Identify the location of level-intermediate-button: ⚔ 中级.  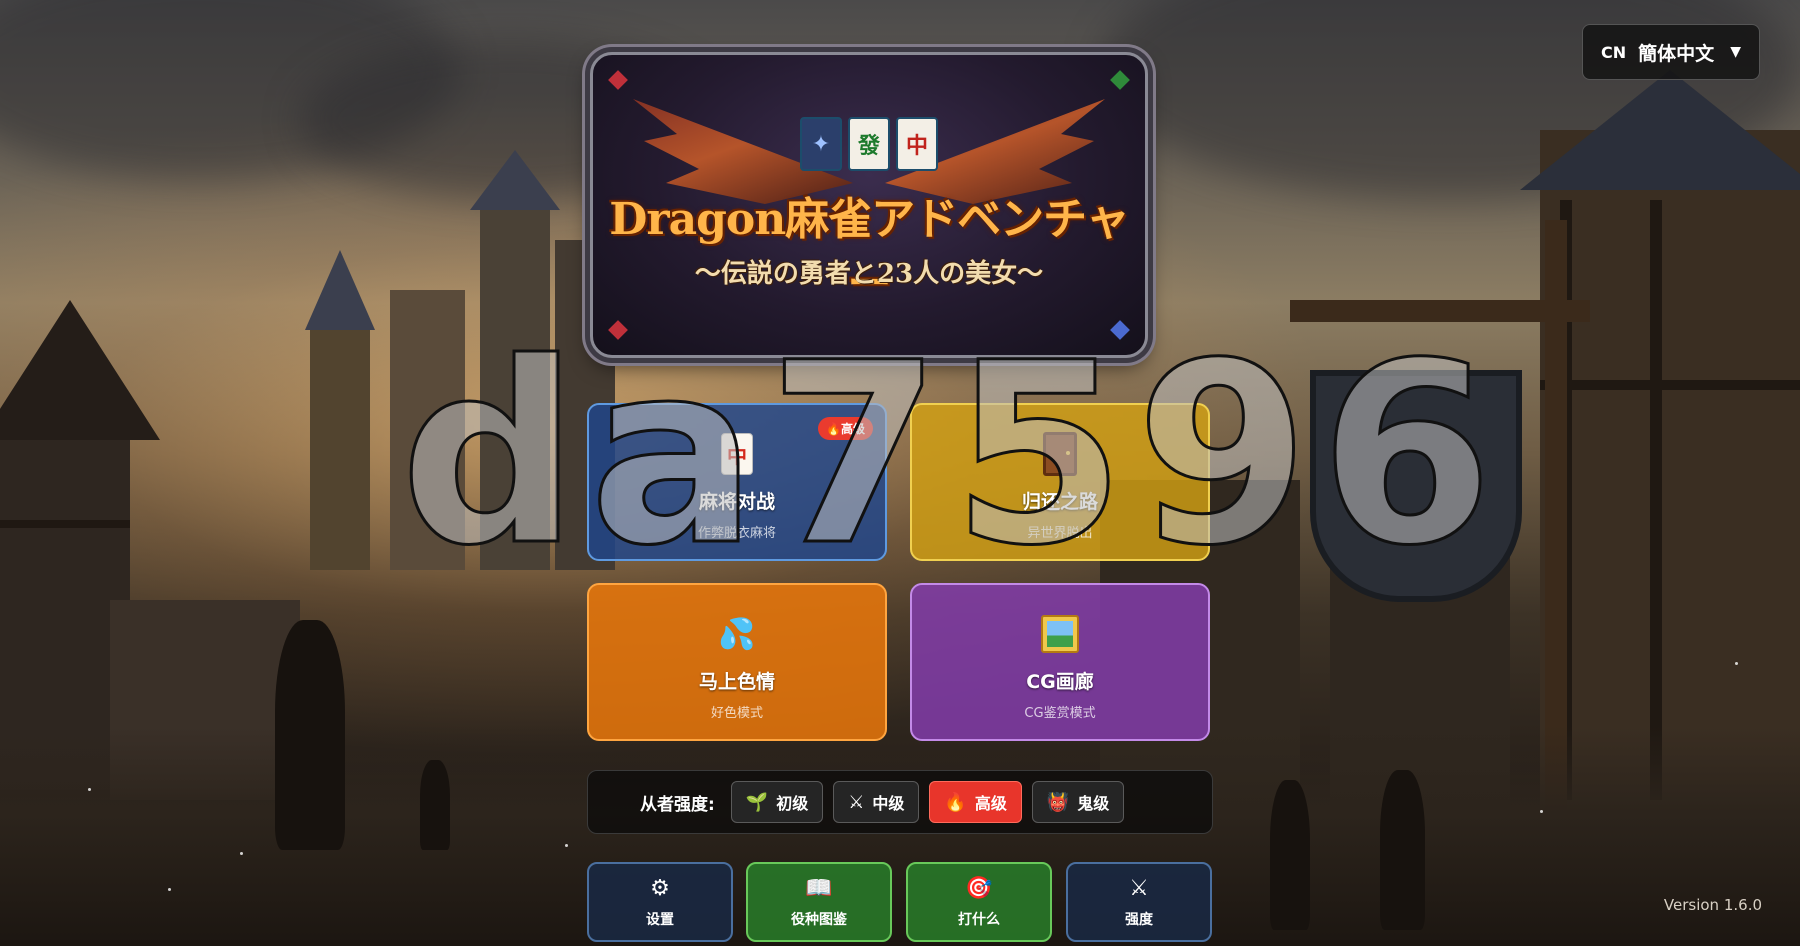
(876, 802).